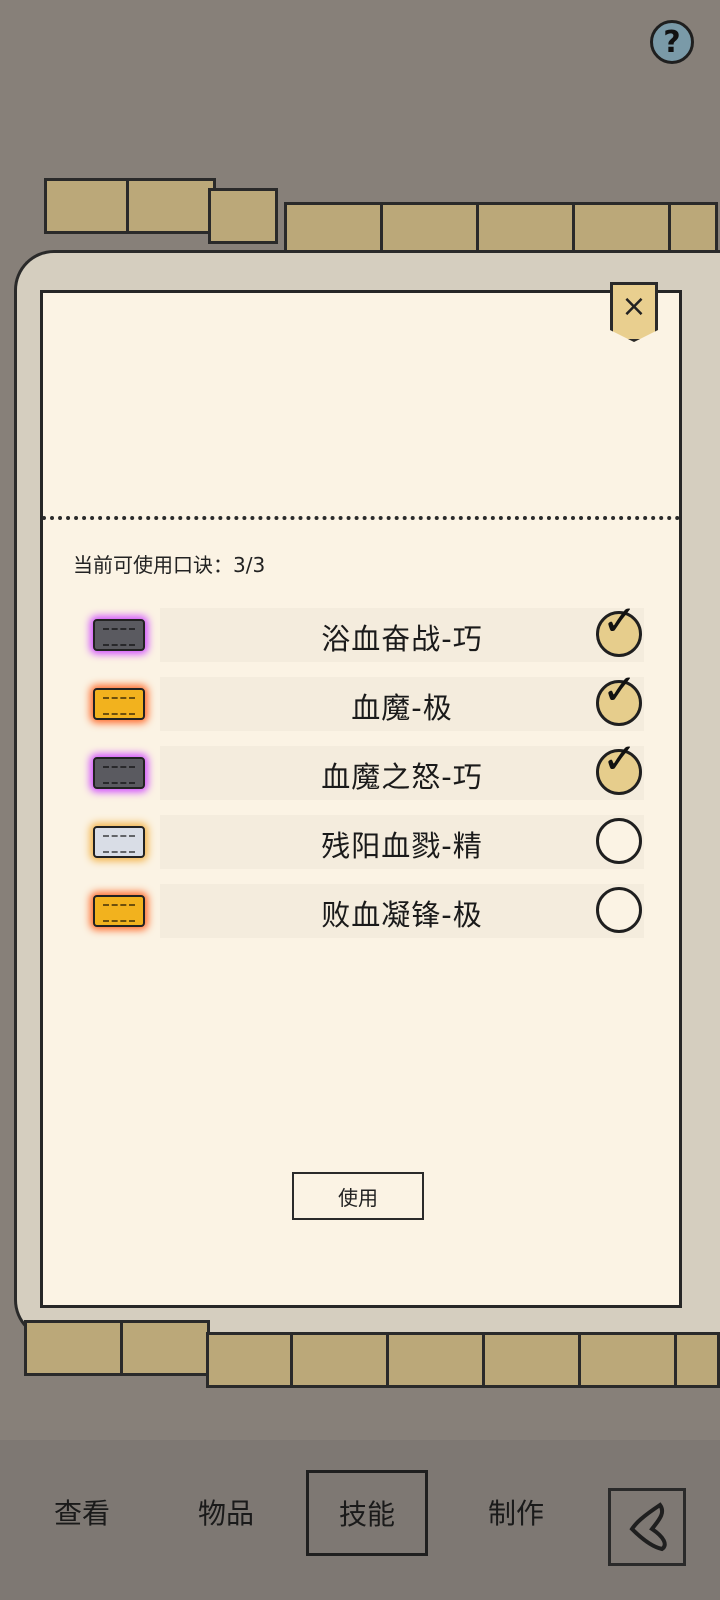 The image size is (720, 1600). I want to click on nav-craft: 制作, so click(516, 1512).